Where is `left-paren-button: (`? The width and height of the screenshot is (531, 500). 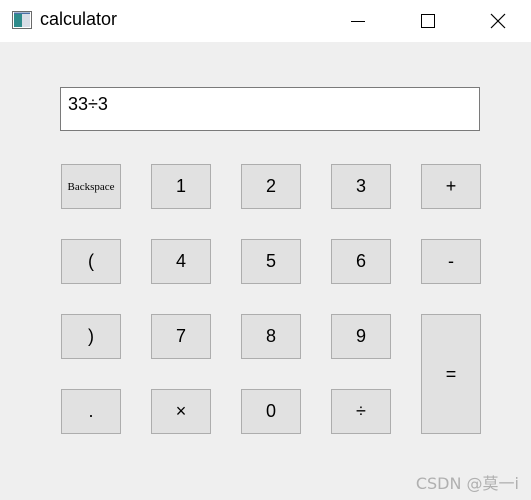 left-paren-button: ( is located at coordinates (91, 261).